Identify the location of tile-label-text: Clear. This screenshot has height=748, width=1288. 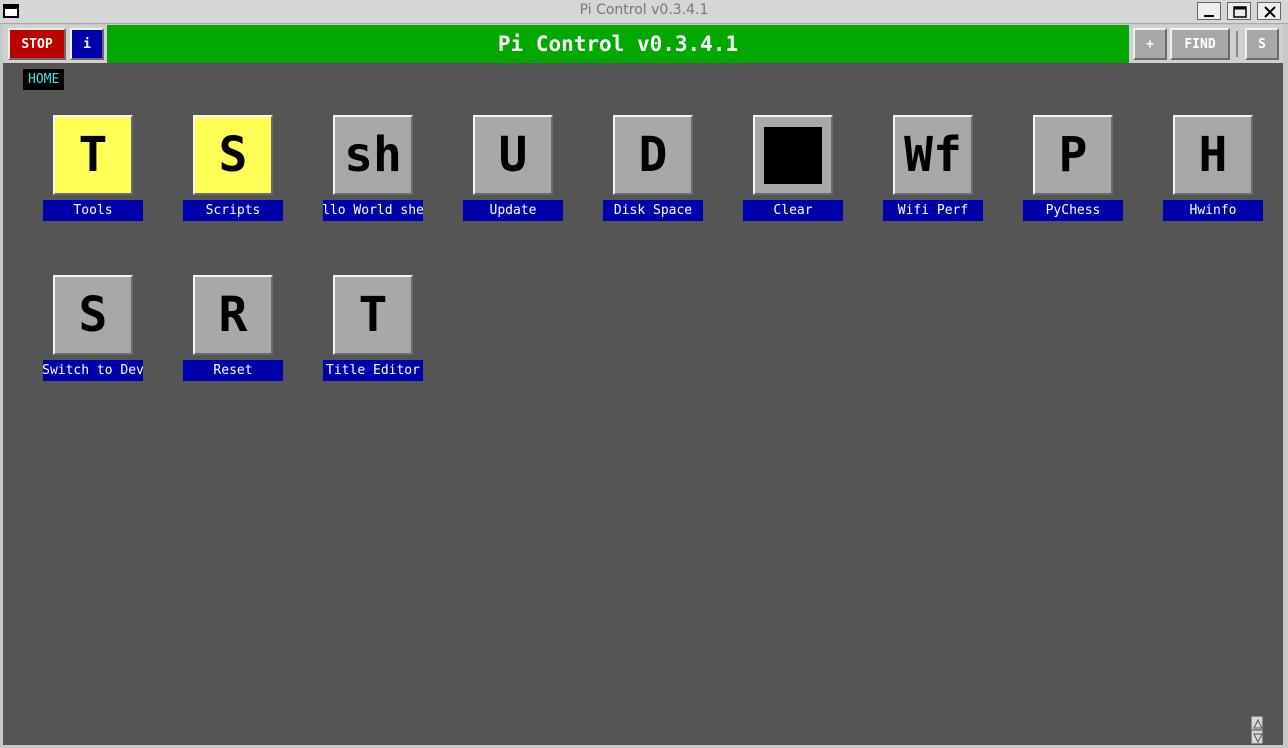
(793, 210).